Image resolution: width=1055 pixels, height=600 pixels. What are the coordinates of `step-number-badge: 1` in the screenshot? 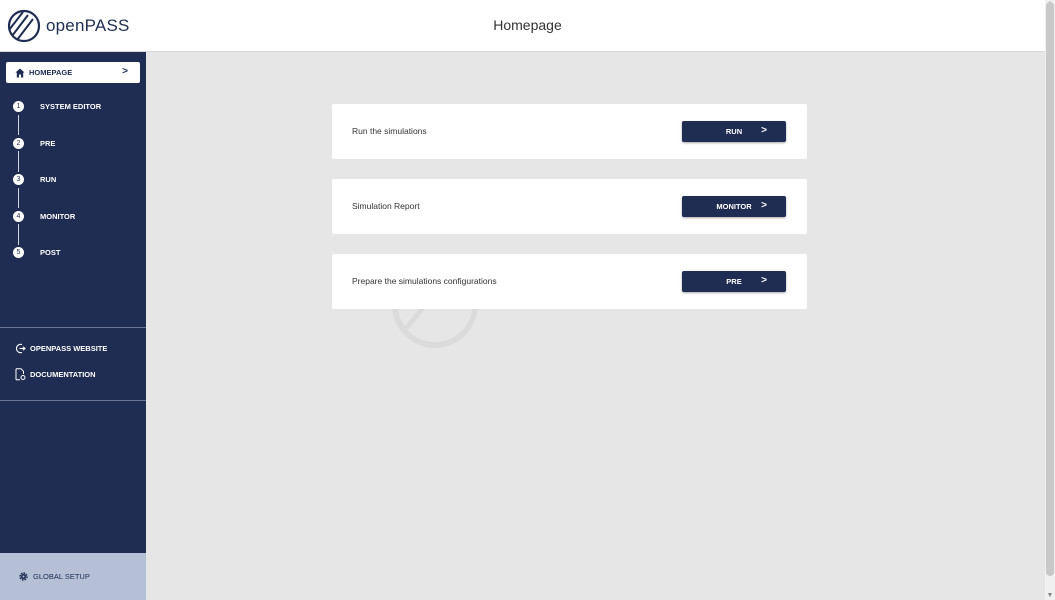 It's located at (18, 106).